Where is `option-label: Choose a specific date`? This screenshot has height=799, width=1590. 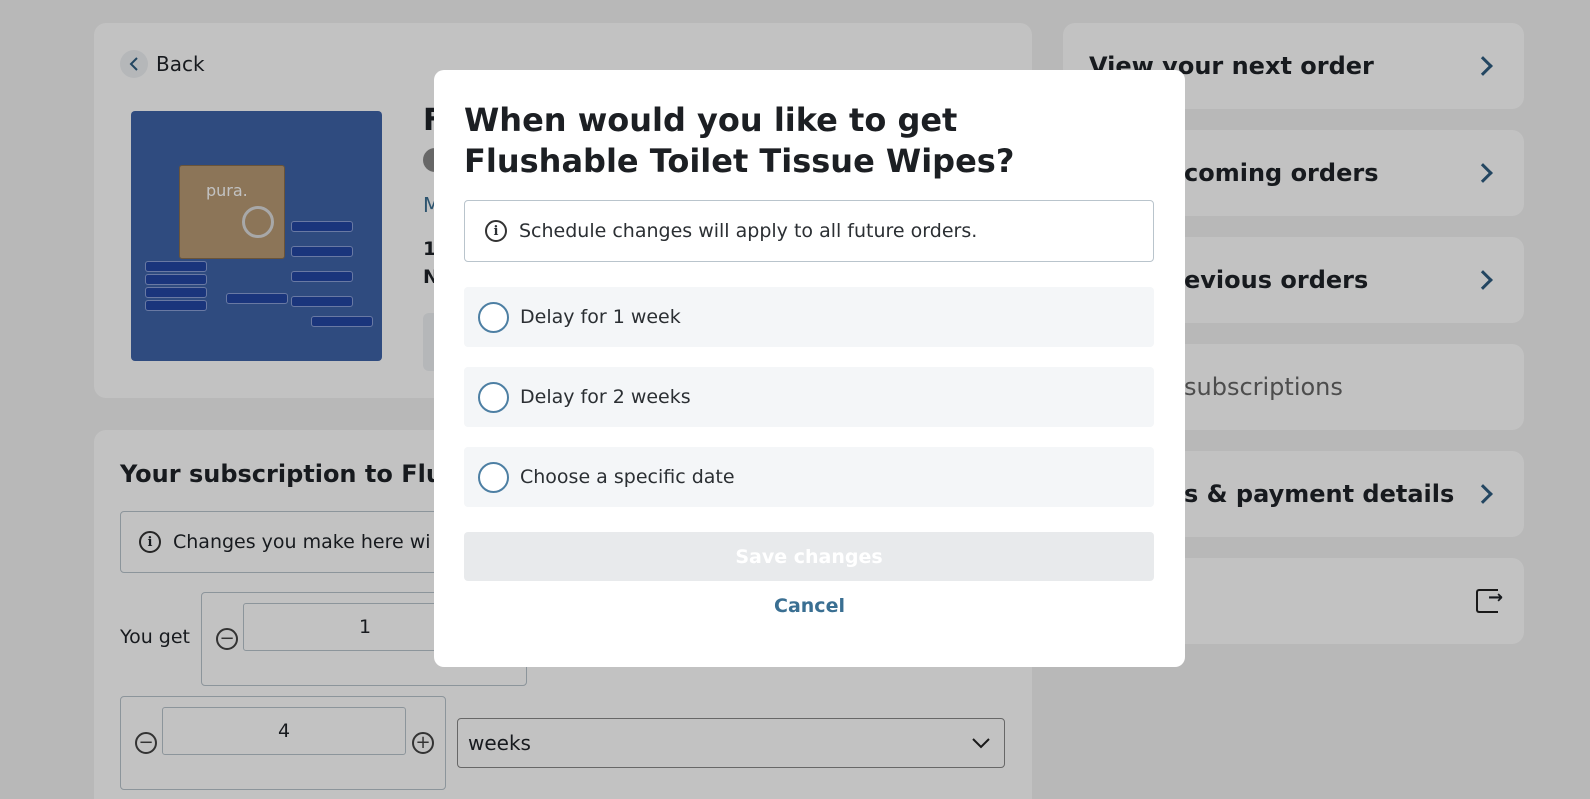 option-label: Choose a specific date is located at coordinates (627, 477).